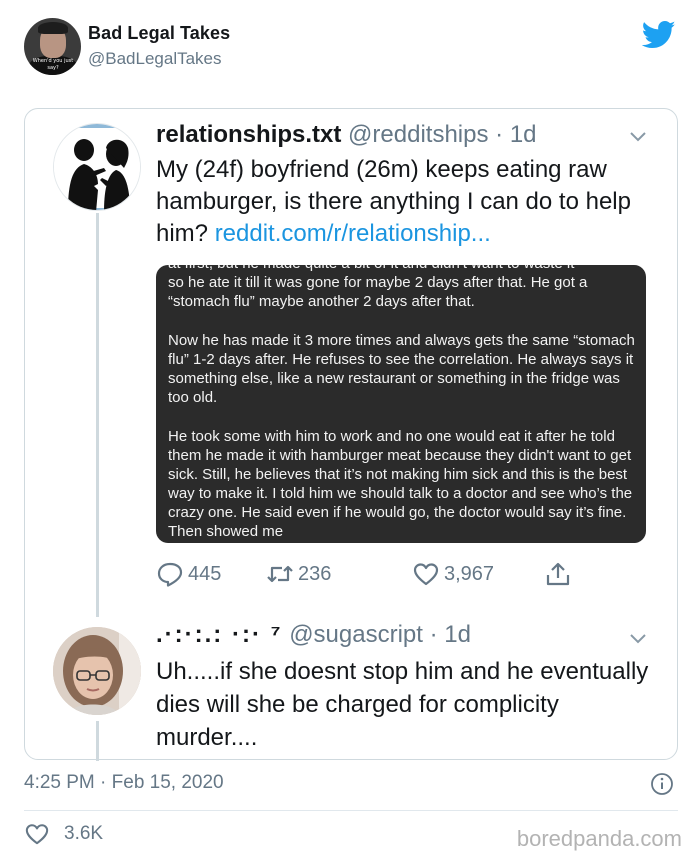 The image size is (700, 864). What do you see at coordinates (248, 134) in the screenshot?
I see `quoted-author-name: relationships.txt` at bounding box center [248, 134].